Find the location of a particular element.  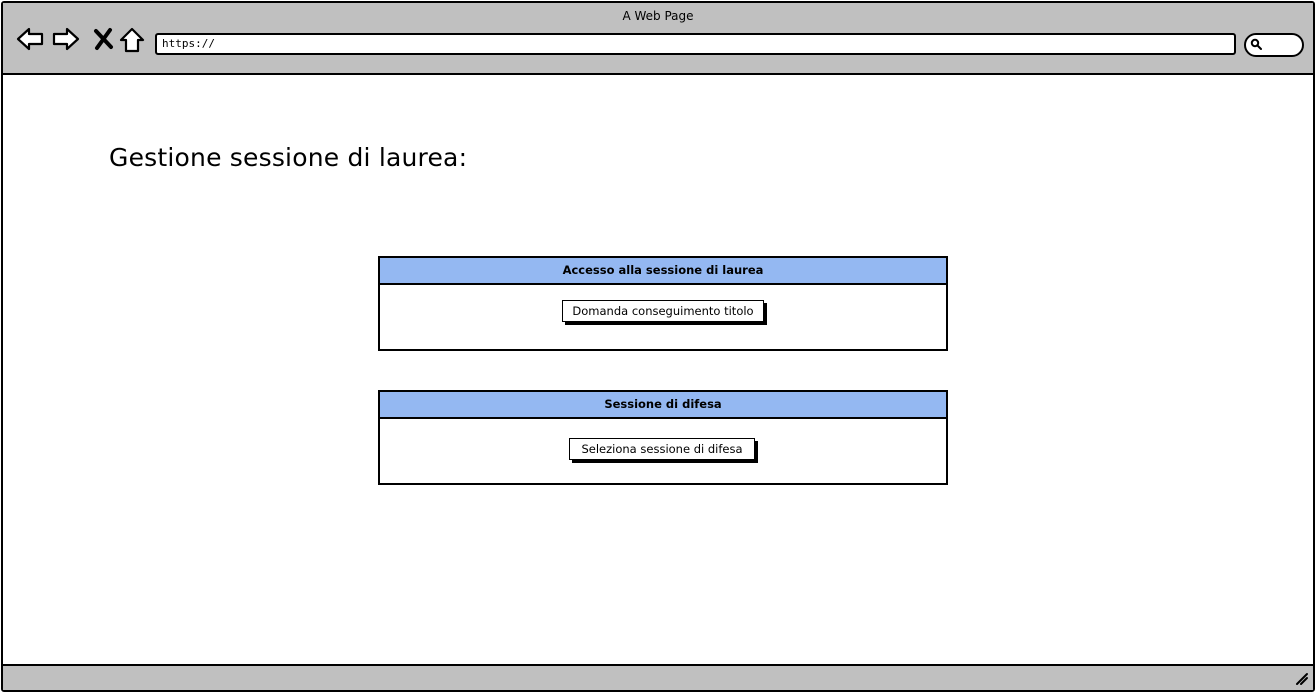

window-title: A Web Page is located at coordinates (658, 16).